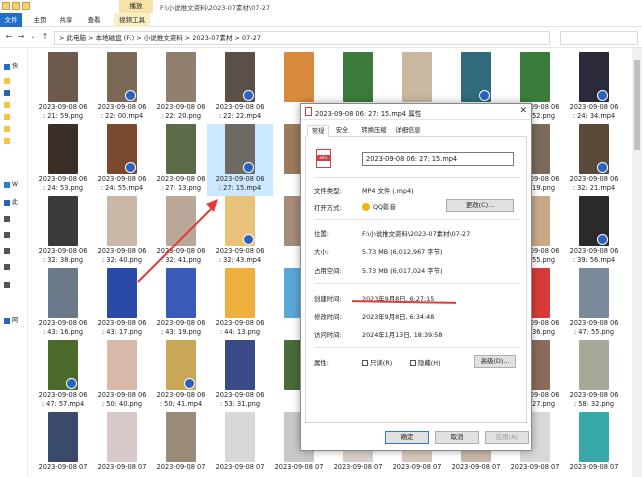 This screenshot has height=477, width=642. What do you see at coordinates (425, 362) in the screenshot?
I see `hidden-checkbox: 隐藏(H)` at bounding box center [425, 362].